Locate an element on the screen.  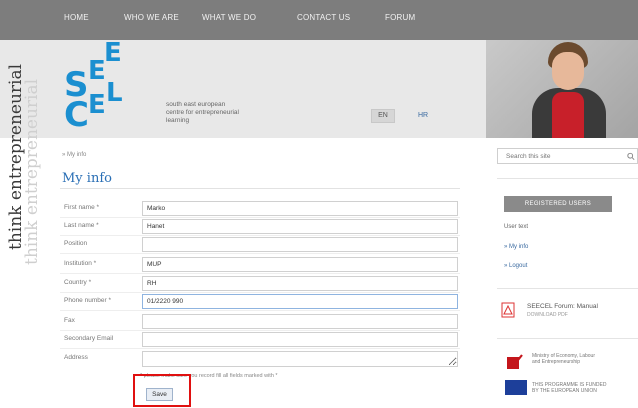
user-text: User text is located at coordinates (516, 227).